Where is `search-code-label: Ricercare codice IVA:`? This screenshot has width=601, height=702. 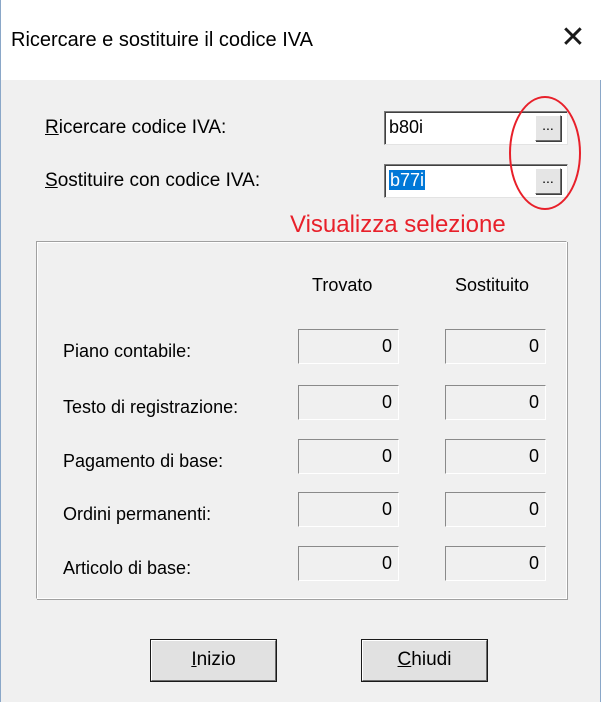
search-code-label: Ricercare codice IVA: is located at coordinates (135, 128).